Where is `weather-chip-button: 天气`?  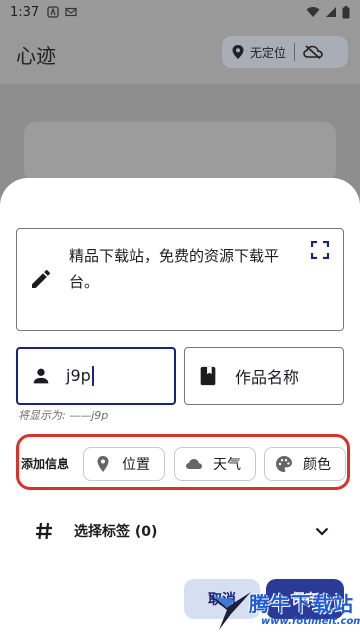 weather-chip-button: 天气 is located at coordinates (215, 464).